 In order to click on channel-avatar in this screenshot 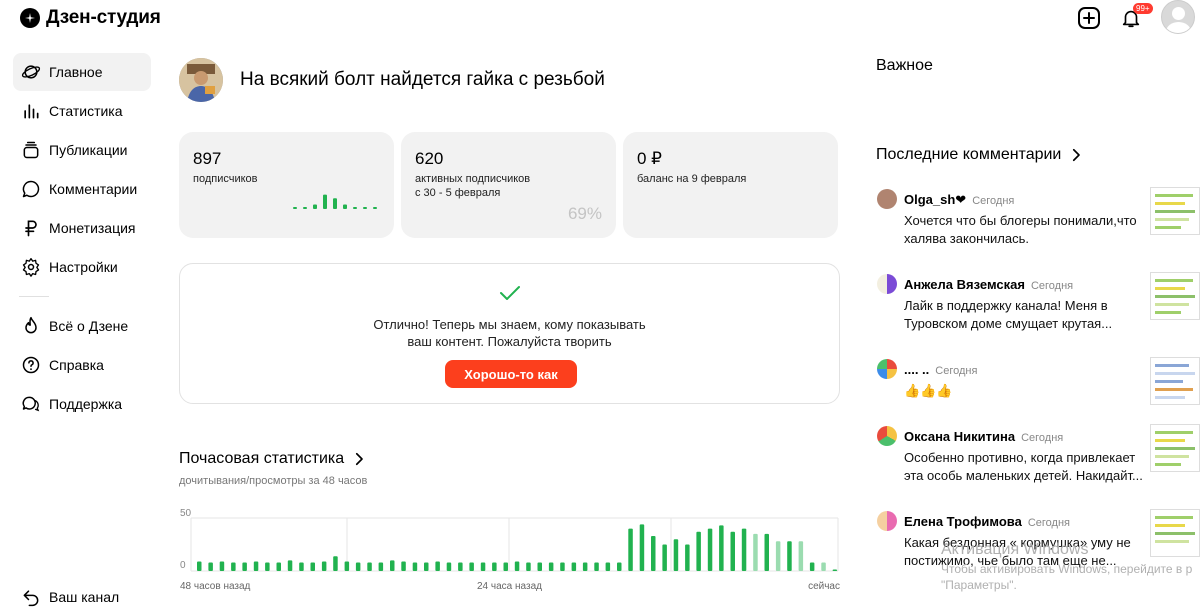, I will do `click(201, 80)`.